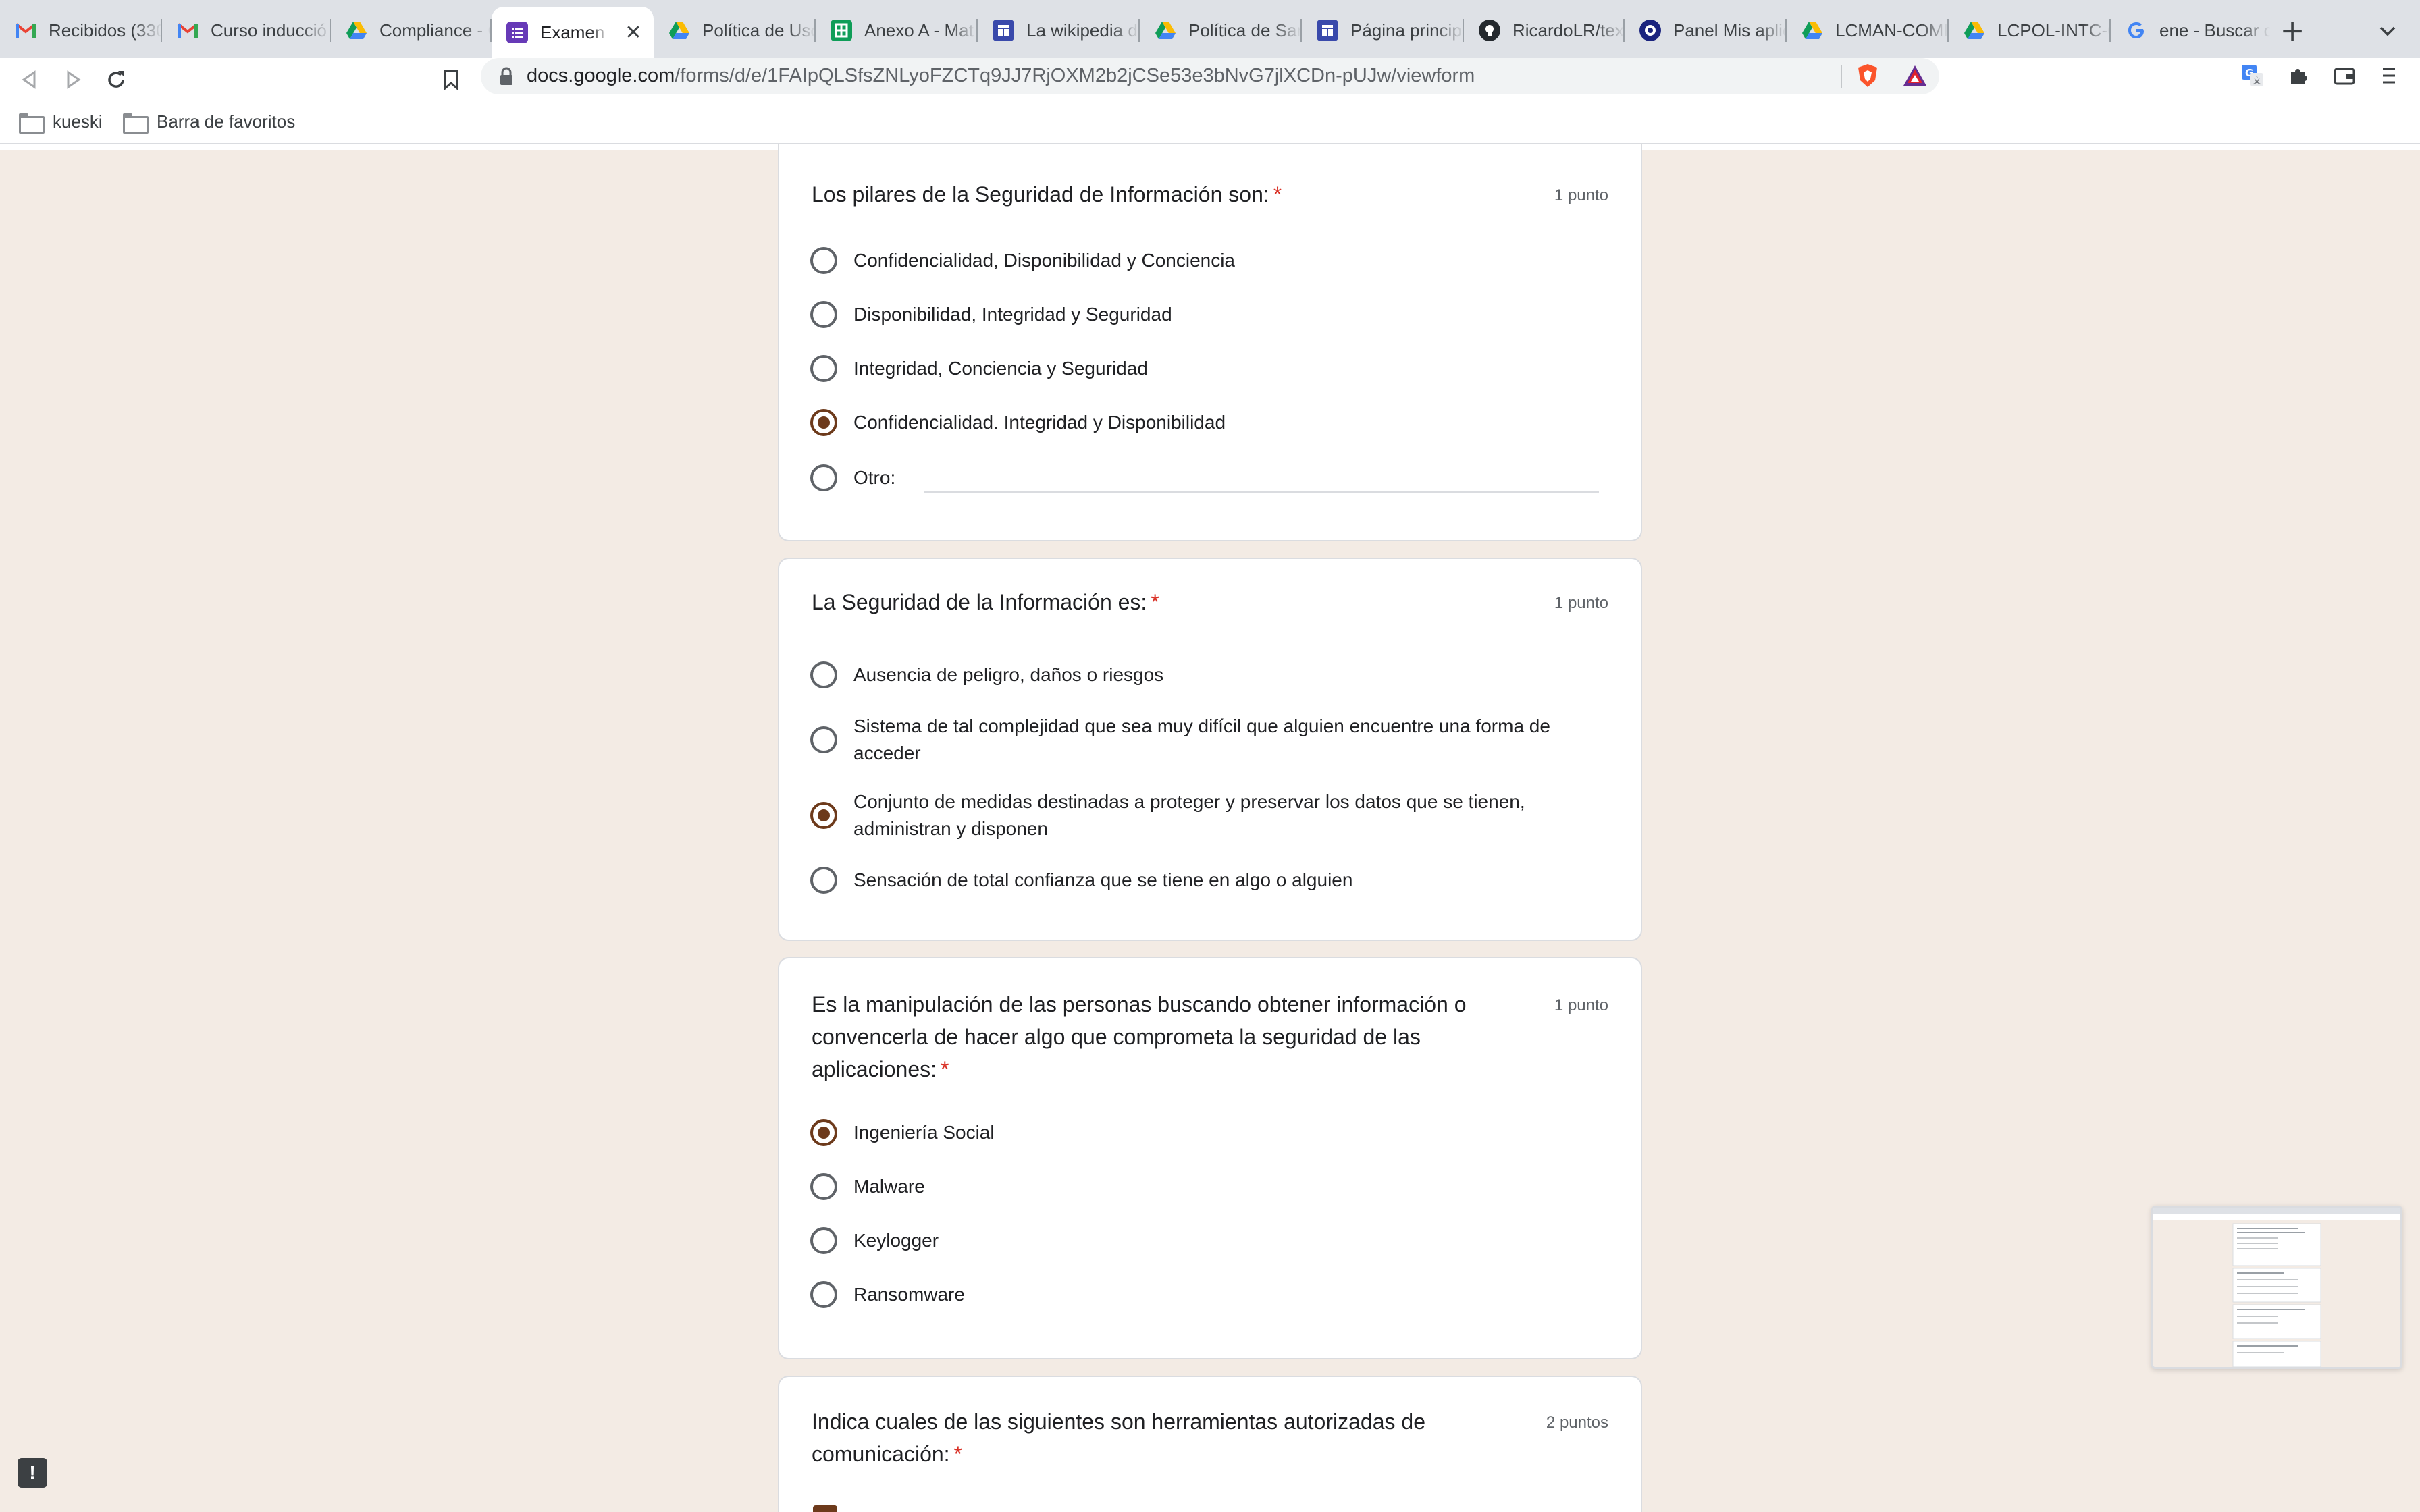 Image resolution: width=2420 pixels, height=1512 pixels. Describe the element at coordinates (1210, 122) in the screenshot. I see `bookmarks-bar` at that location.